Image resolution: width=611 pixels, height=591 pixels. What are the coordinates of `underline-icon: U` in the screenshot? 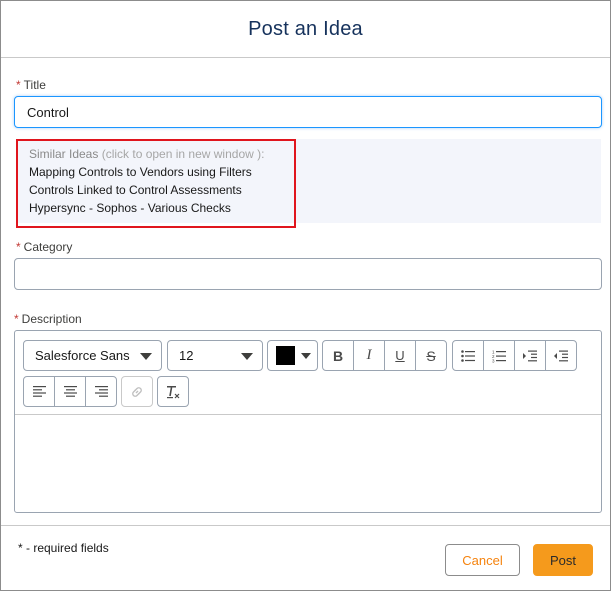 It's located at (400, 355).